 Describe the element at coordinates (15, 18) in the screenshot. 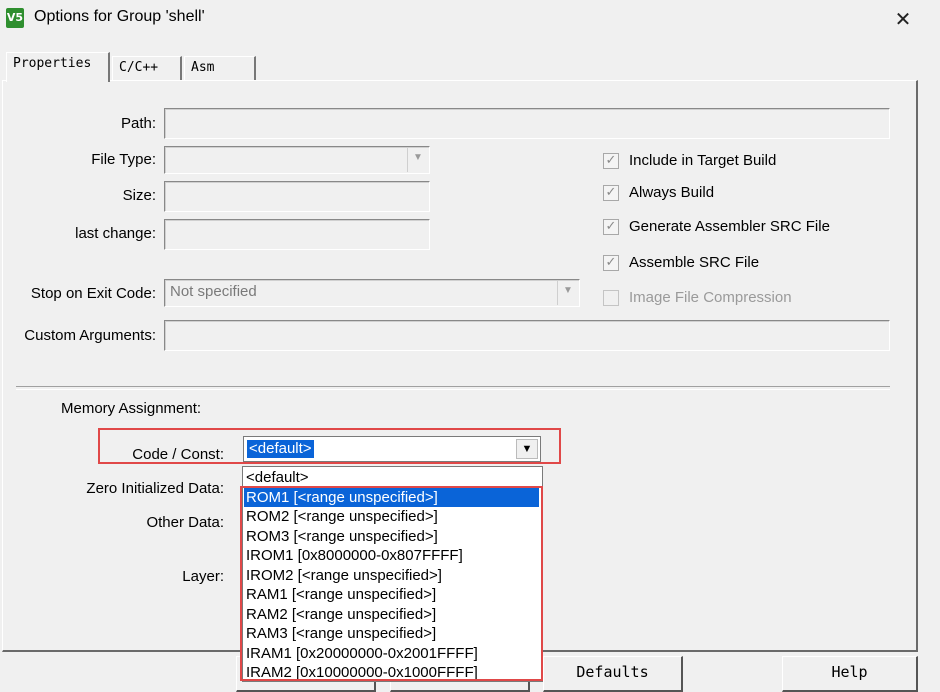

I see `app-icon: V5` at that location.